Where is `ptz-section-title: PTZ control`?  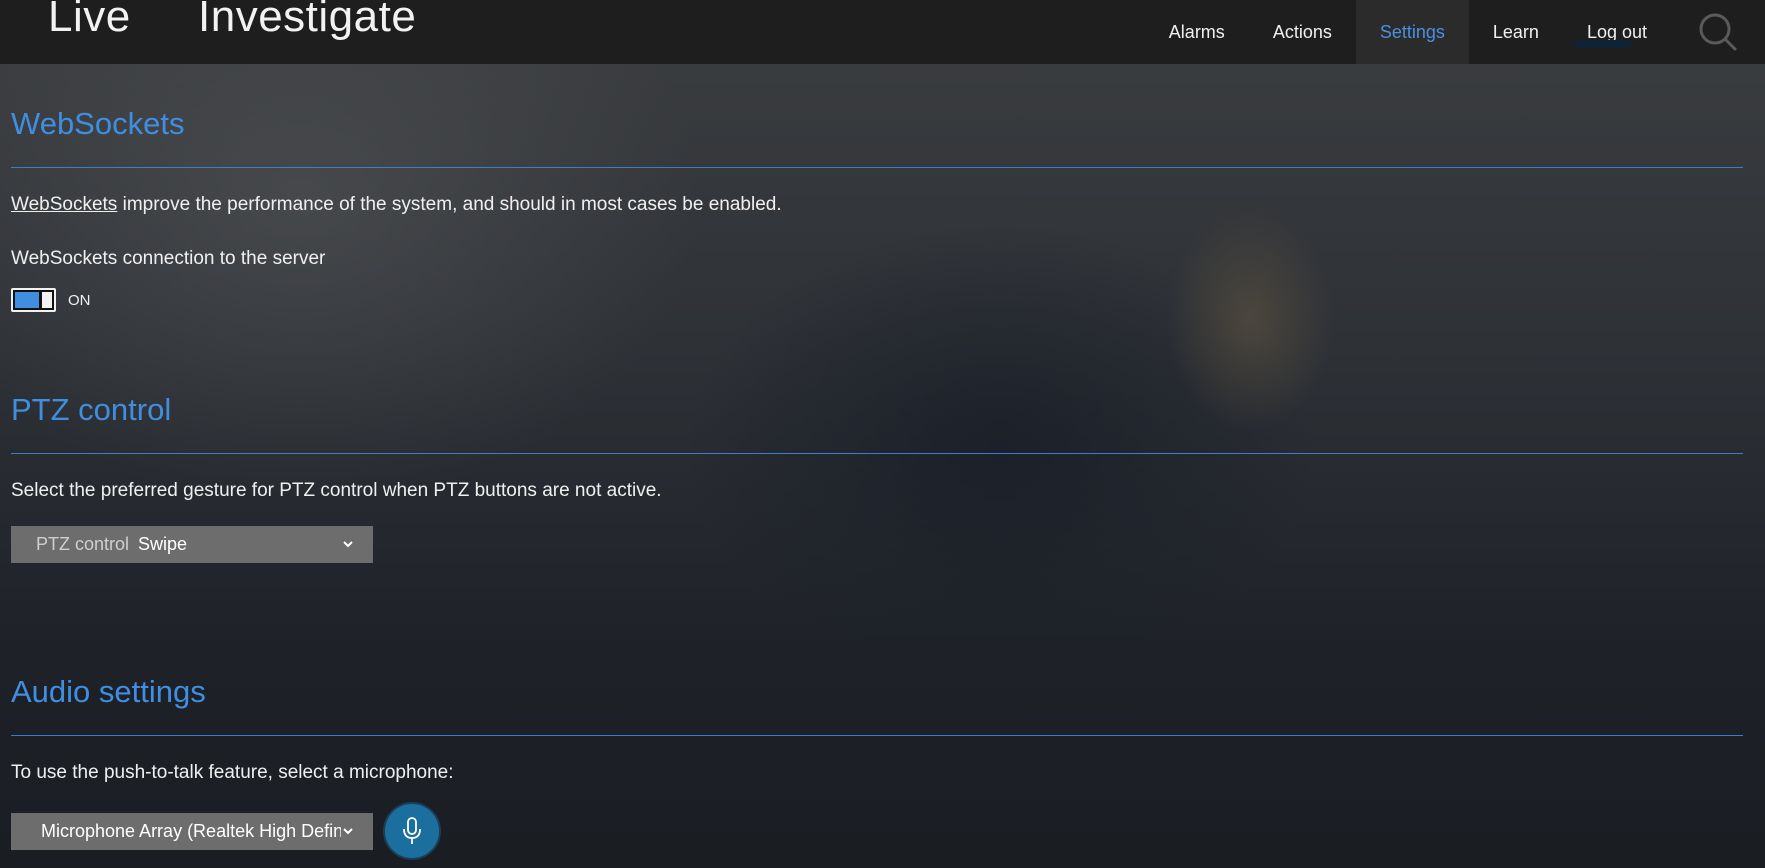 ptz-section-title: PTZ control is located at coordinates (91, 409).